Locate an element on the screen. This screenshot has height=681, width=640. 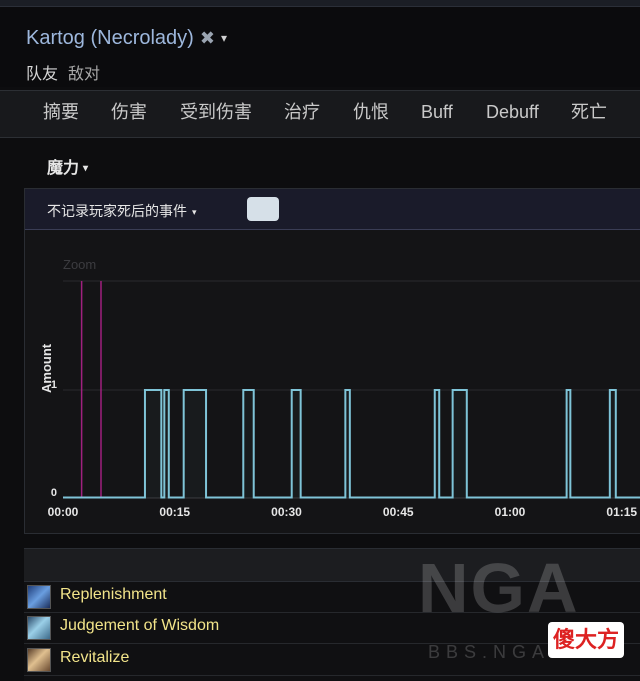
revitalize-icon is located at coordinates (39, 660).